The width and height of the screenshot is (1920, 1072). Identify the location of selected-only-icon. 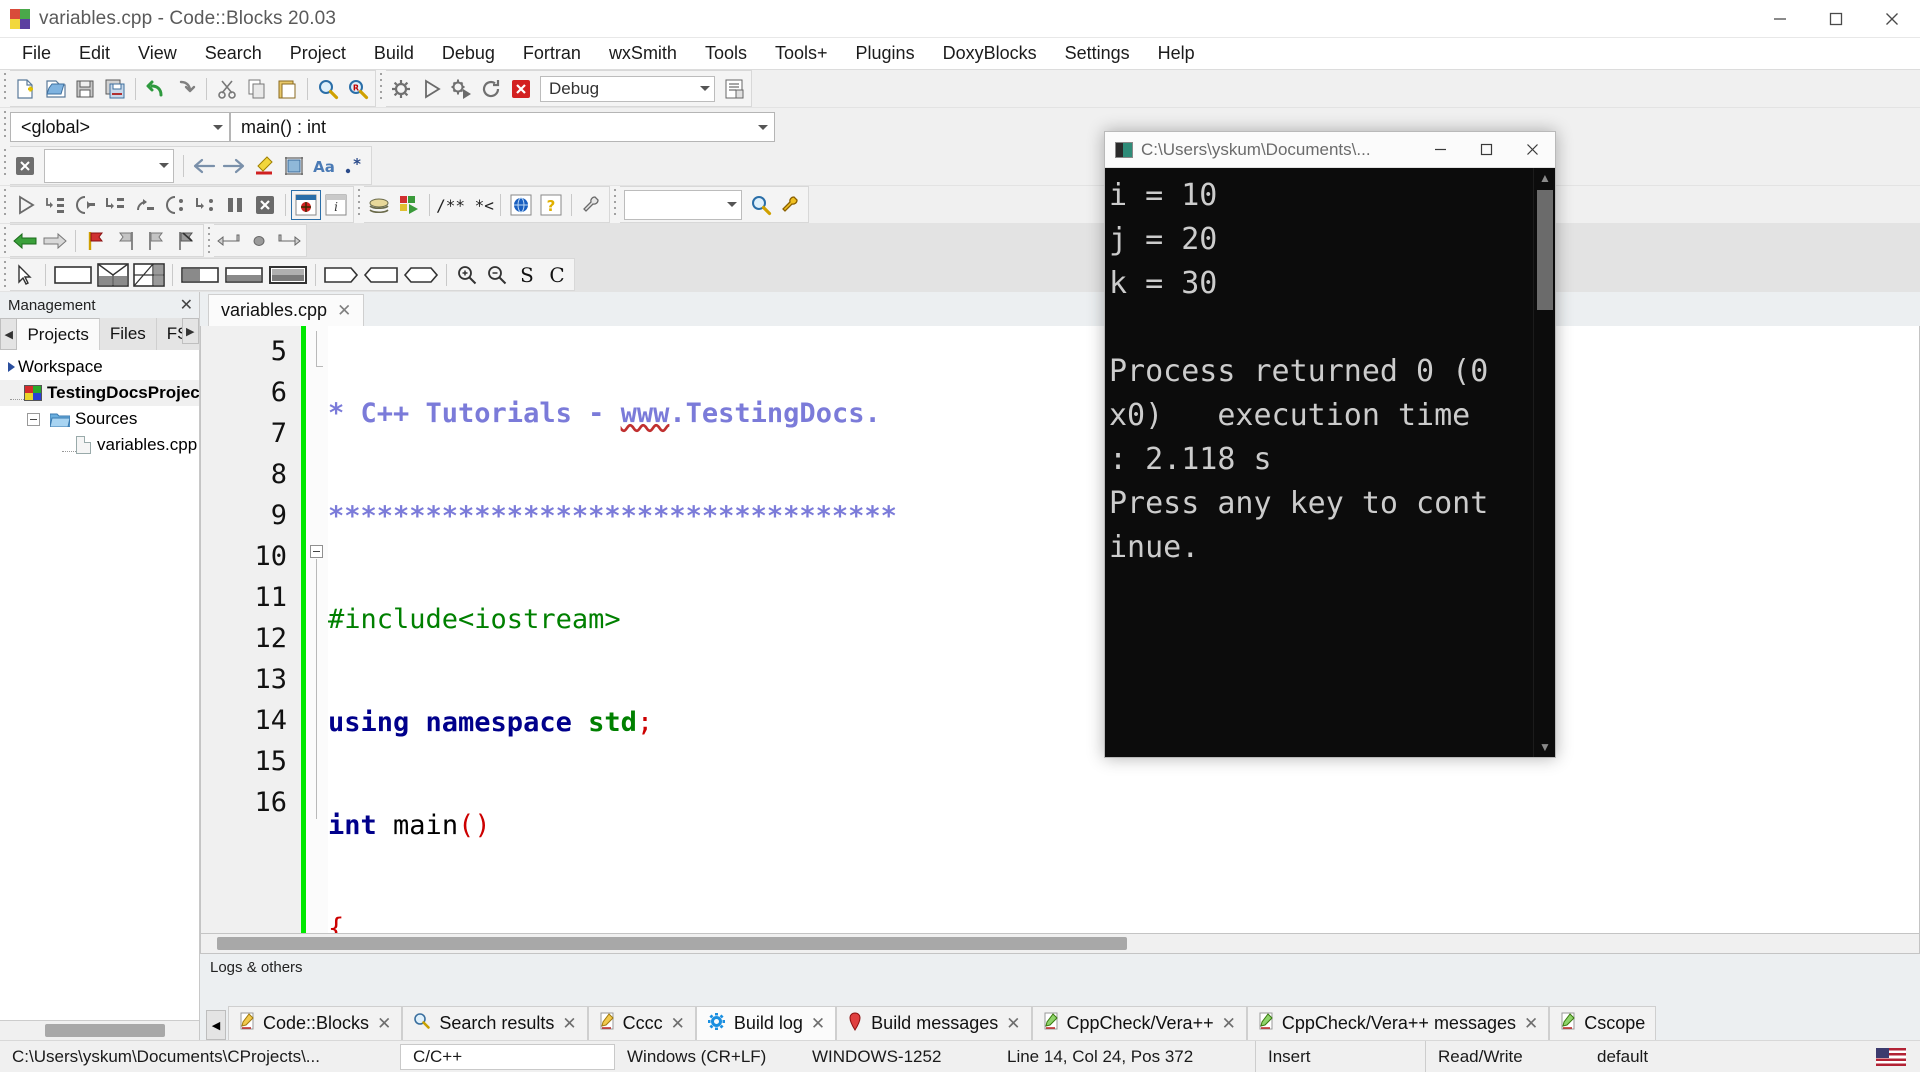
(294, 166).